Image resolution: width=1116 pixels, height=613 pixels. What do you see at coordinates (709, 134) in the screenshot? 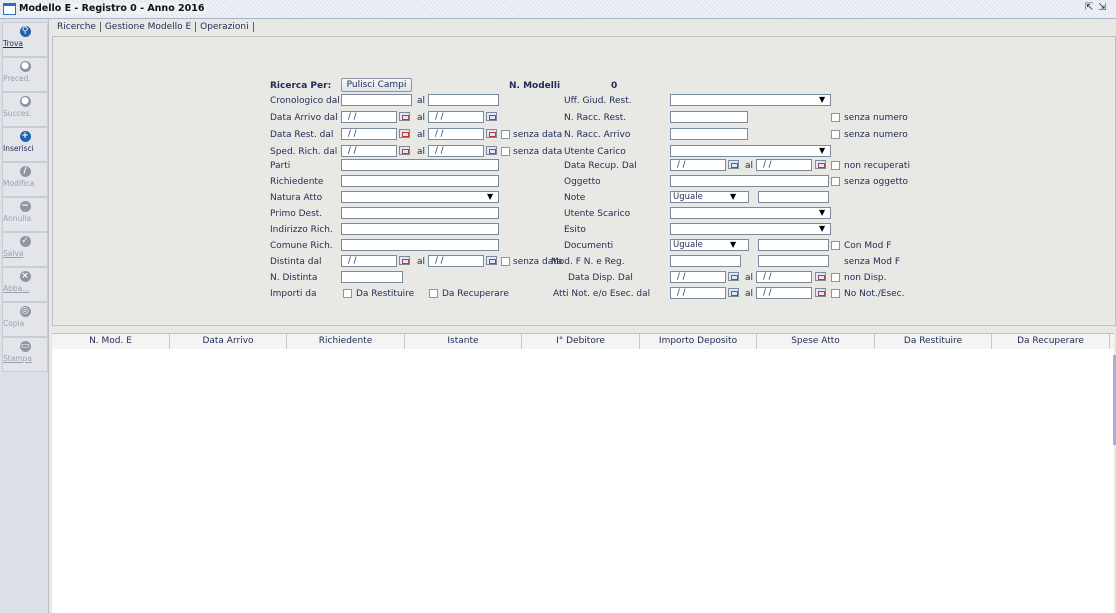
I see `n-racc-arrivo-input` at bounding box center [709, 134].